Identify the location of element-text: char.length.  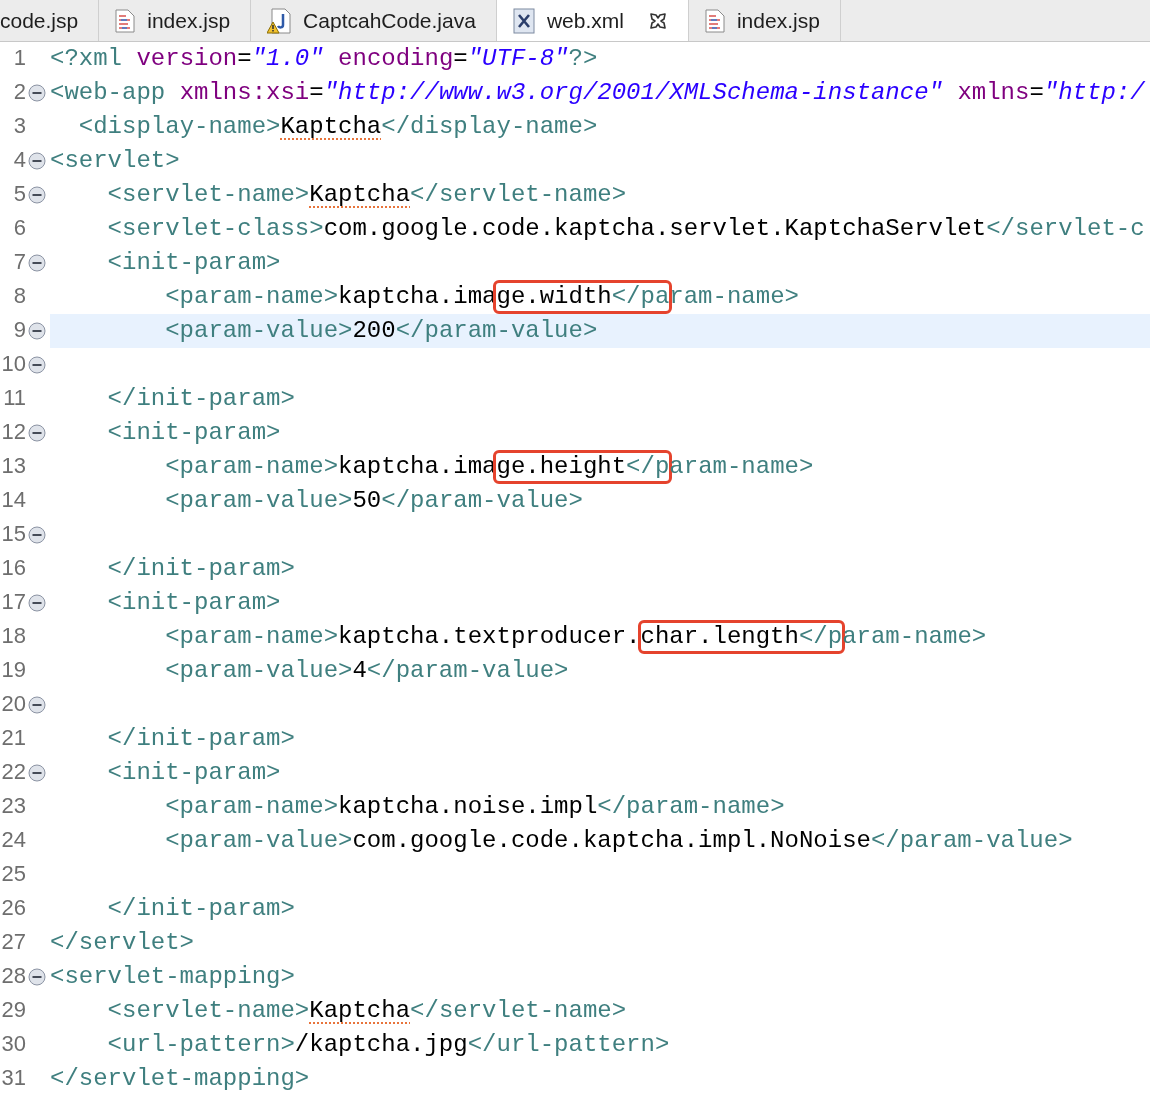
(719, 636).